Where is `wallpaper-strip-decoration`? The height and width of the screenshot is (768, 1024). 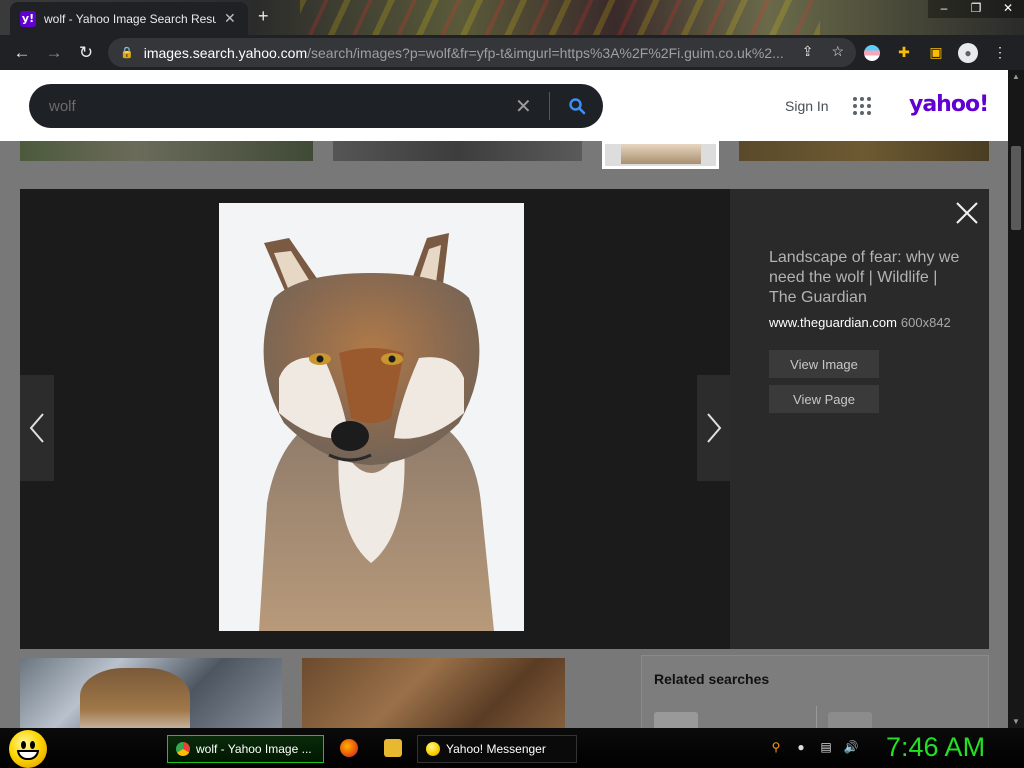 wallpaper-strip-decoration is located at coordinates (560, 17).